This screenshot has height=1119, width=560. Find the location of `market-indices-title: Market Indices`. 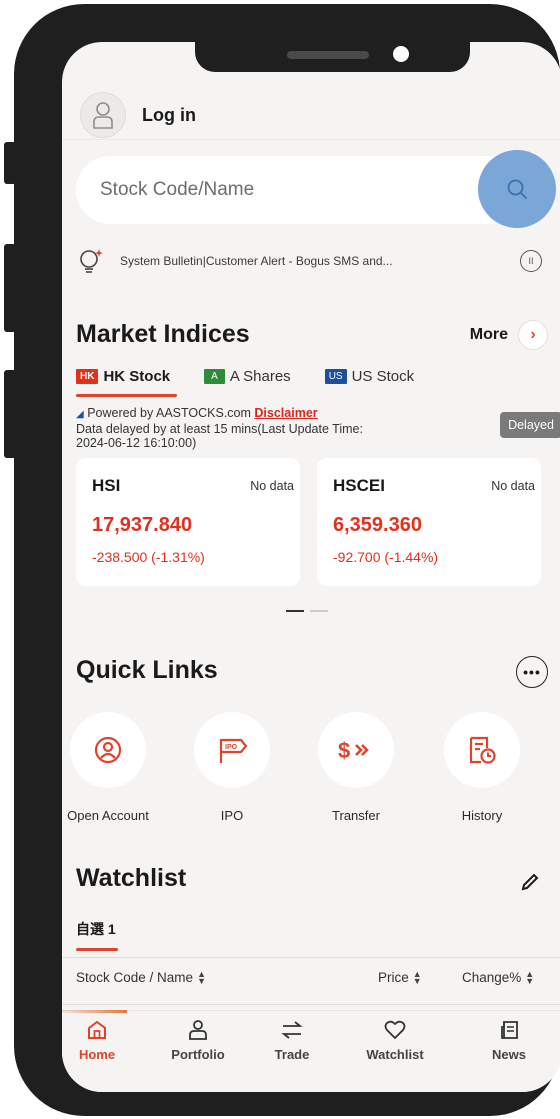

market-indices-title: Market Indices is located at coordinates (163, 334).